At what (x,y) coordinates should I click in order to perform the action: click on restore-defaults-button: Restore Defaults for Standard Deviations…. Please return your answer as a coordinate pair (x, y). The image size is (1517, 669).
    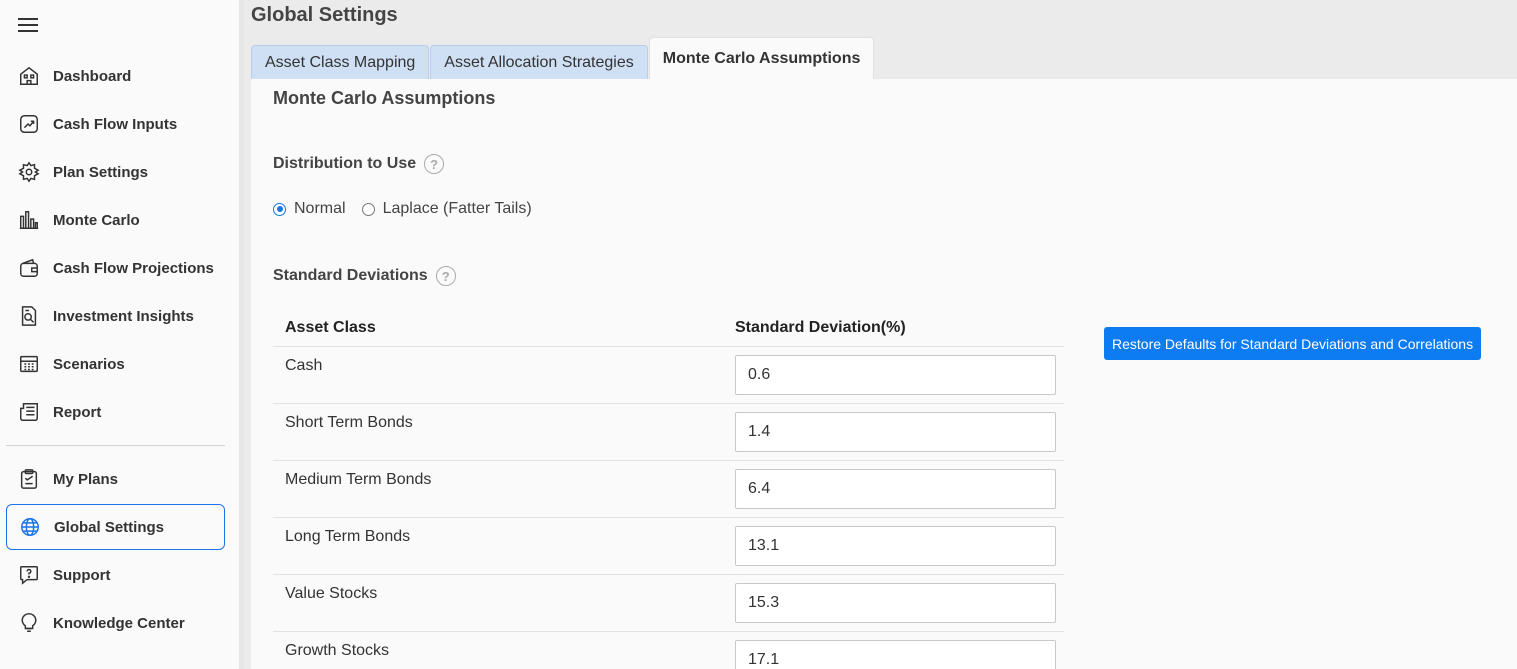
    Looking at the image, I should click on (1293, 343).